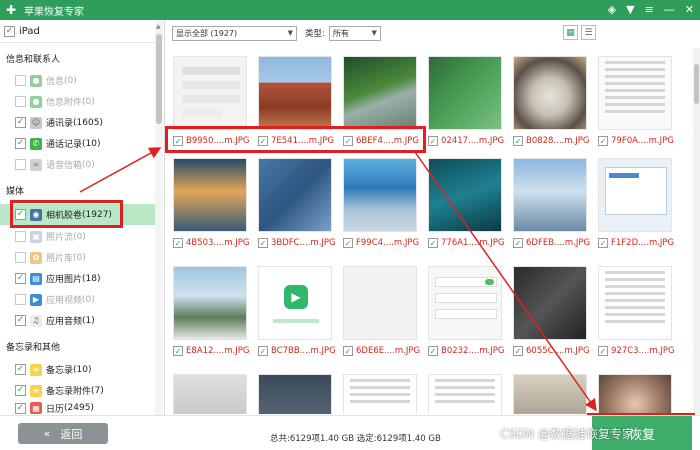 This screenshot has height=450, width=700. What do you see at coordinates (77, 369) in the screenshot?
I see `sidebar-item-notes: ✓ ≡ 备忘录 (10)` at bounding box center [77, 369].